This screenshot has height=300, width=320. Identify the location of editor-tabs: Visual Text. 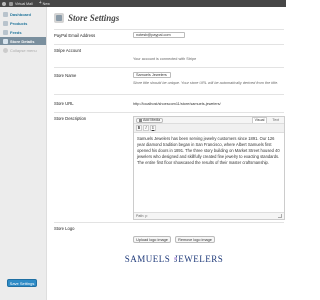
(266, 120).